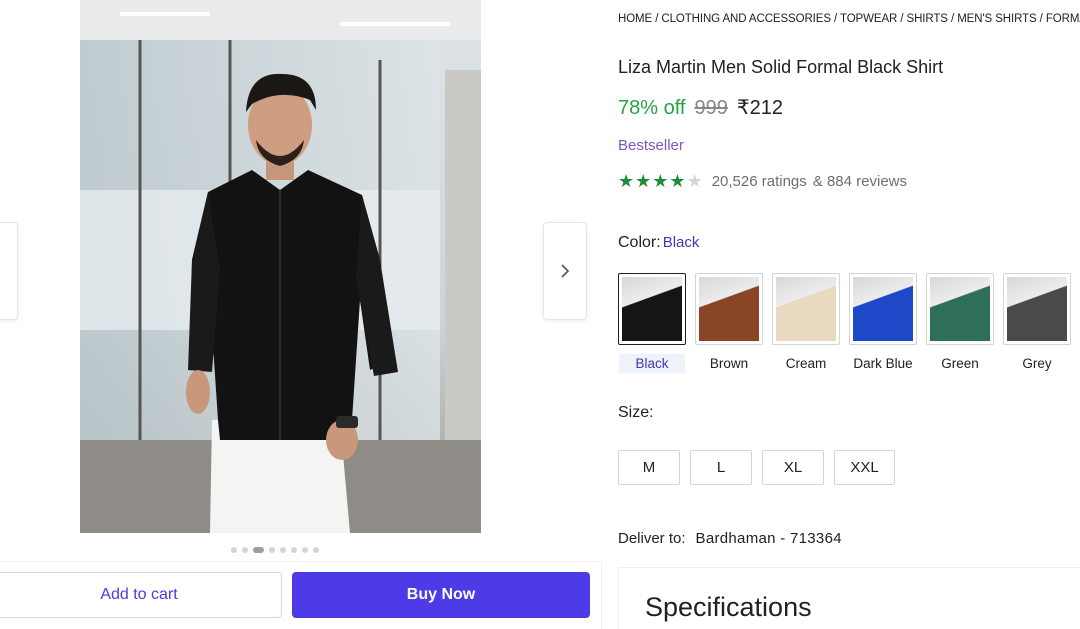 This screenshot has height=629, width=1080. What do you see at coordinates (759, 181) in the screenshot?
I see `ratings-count: 20,526 ratings` at bounding box center [759, 181].